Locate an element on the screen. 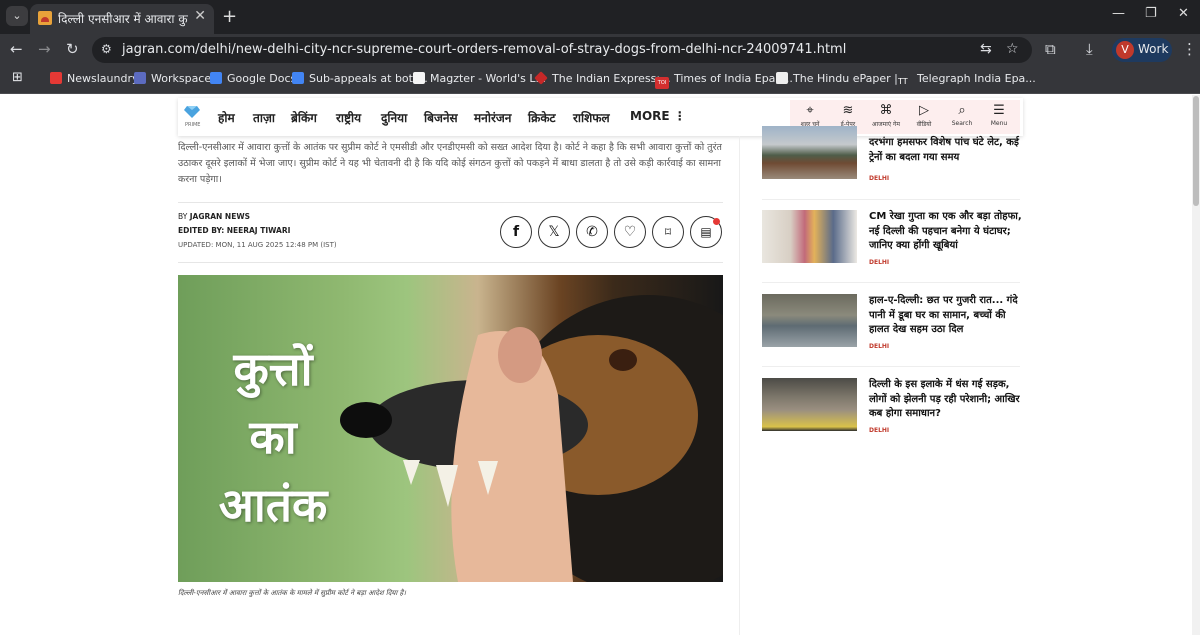  bookmark-star-icon: ☆ is located at coordinates (1012, 49).